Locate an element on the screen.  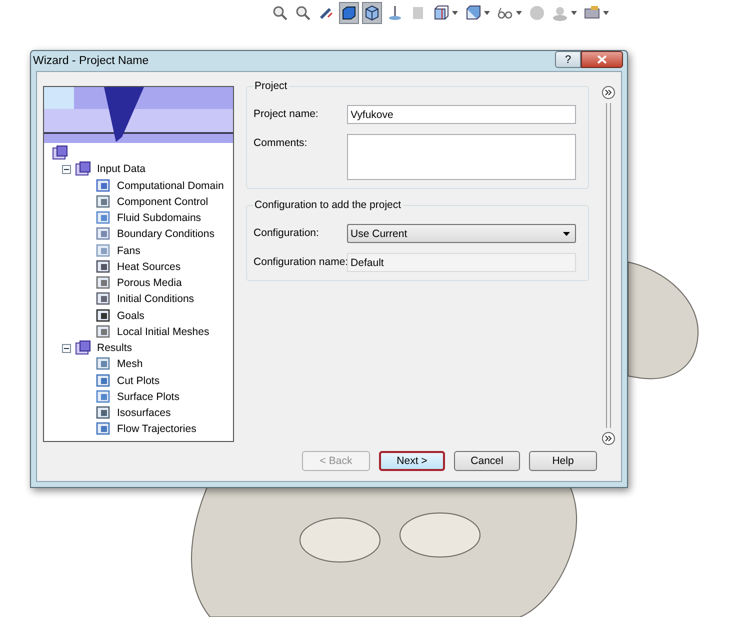
glasses-icon is located at coordinates (505, 13).